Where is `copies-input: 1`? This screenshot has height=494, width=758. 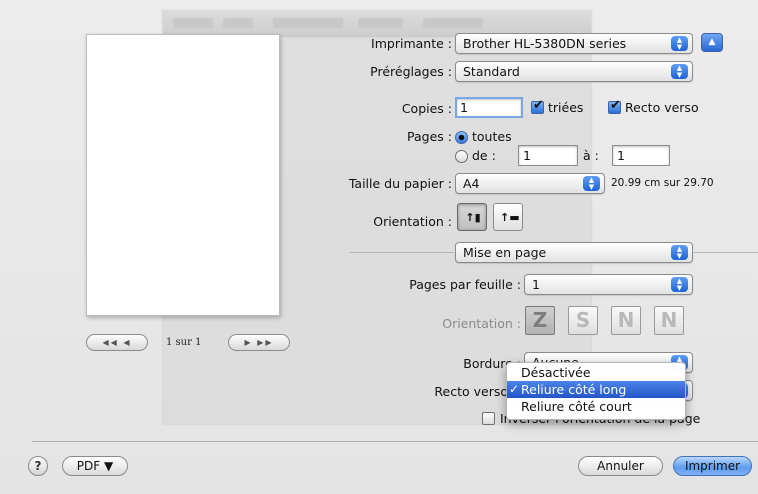 copies-input: 1 is located at coordinates (489, 107).